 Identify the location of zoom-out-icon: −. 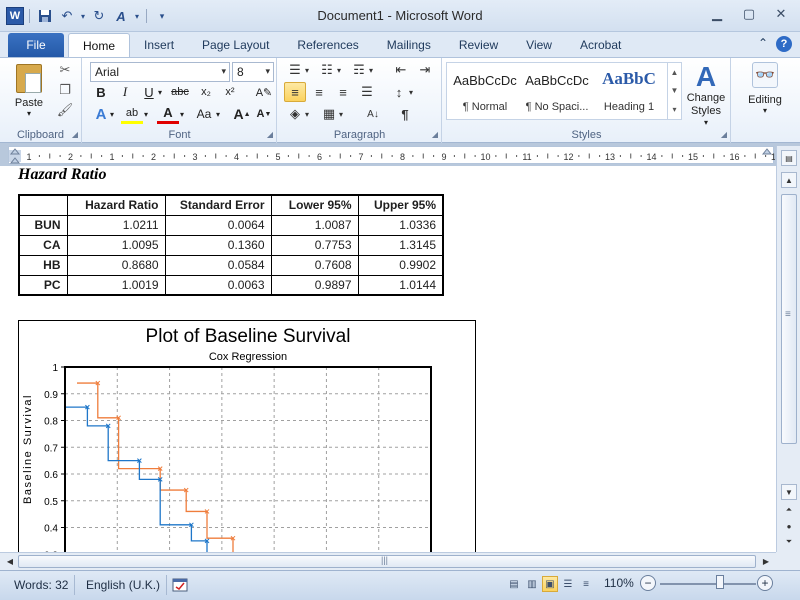
(648, 583).